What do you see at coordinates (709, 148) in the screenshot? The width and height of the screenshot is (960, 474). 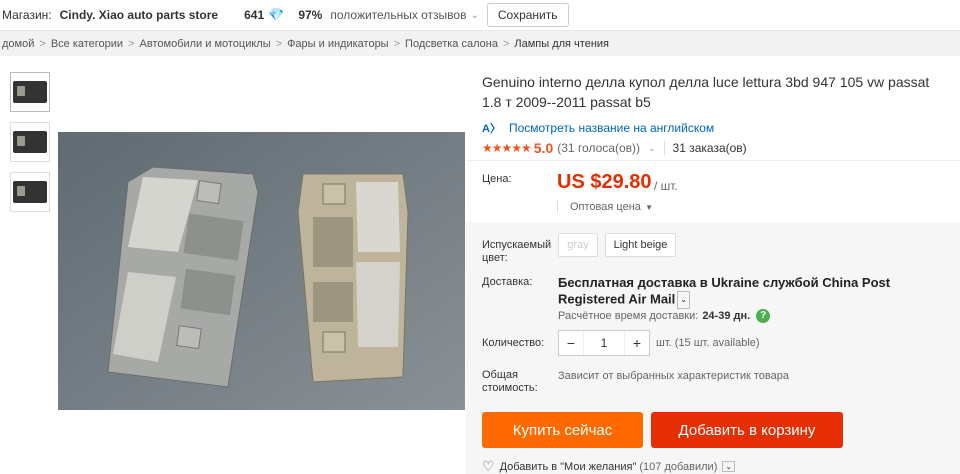 I see `orders-count: 31 заказа(ов)` at bounding box center [709, 148].